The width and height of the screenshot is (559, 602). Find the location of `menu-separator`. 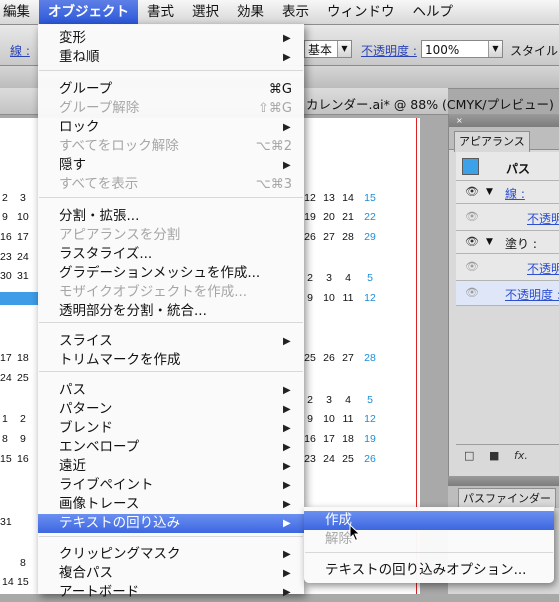

menu-separator is located at coordinates (429, 552).